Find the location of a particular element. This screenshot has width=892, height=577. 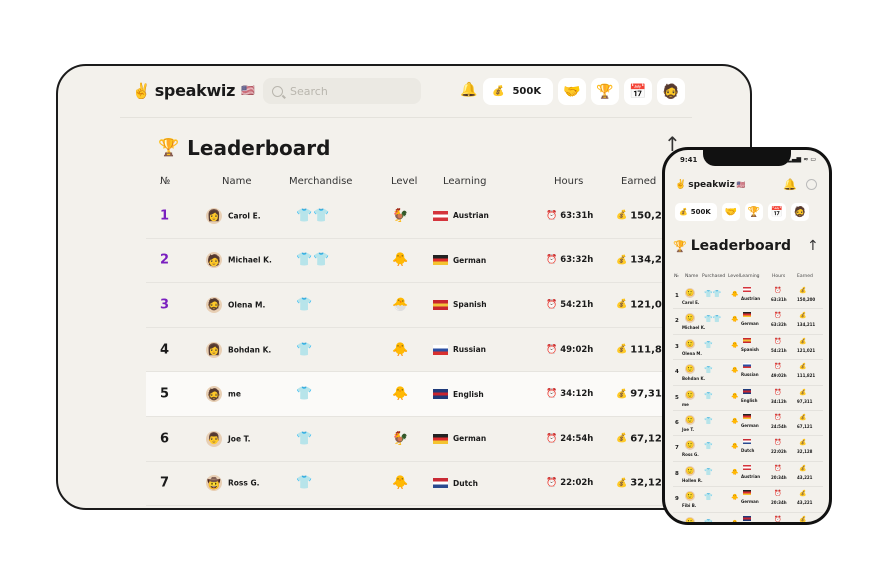

table-row: 3 🙂 Olena M. 👕 🐥 Spanish ⏰ 54:21h 💰 121,021 is located at coordinates (748, 348).